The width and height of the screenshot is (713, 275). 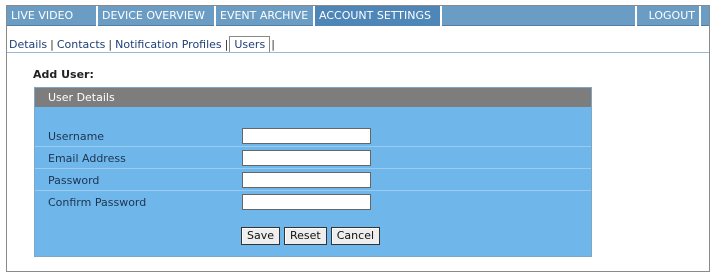 I want to click on username-row: Username, so click(x=313, y=136).